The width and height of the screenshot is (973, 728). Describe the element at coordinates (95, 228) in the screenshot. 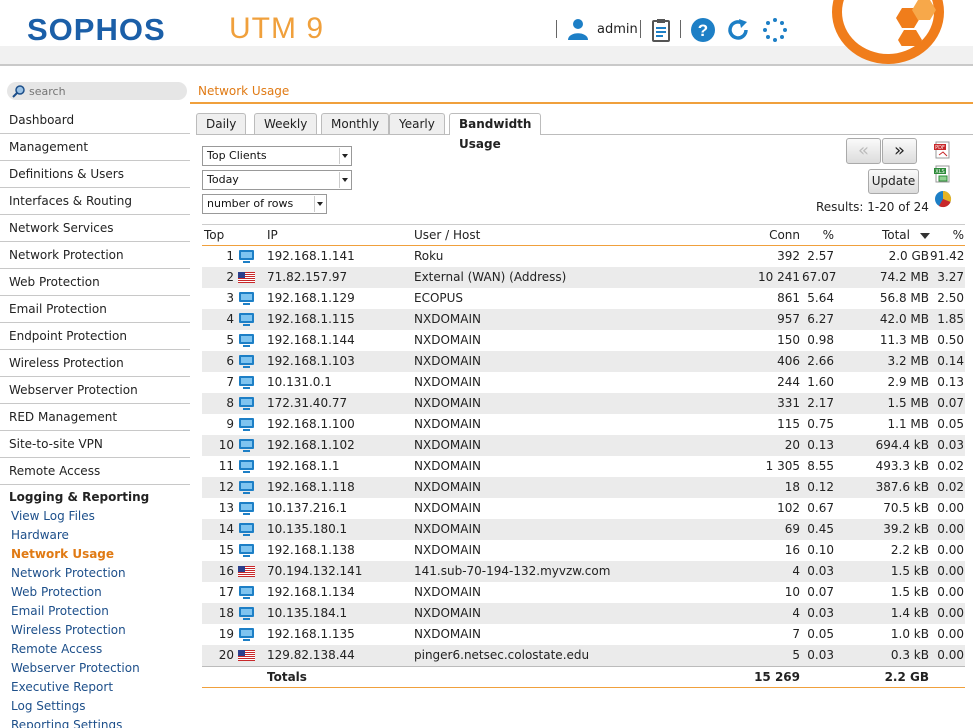

I see `sidebar-item-network-services: Network Services` at that location.